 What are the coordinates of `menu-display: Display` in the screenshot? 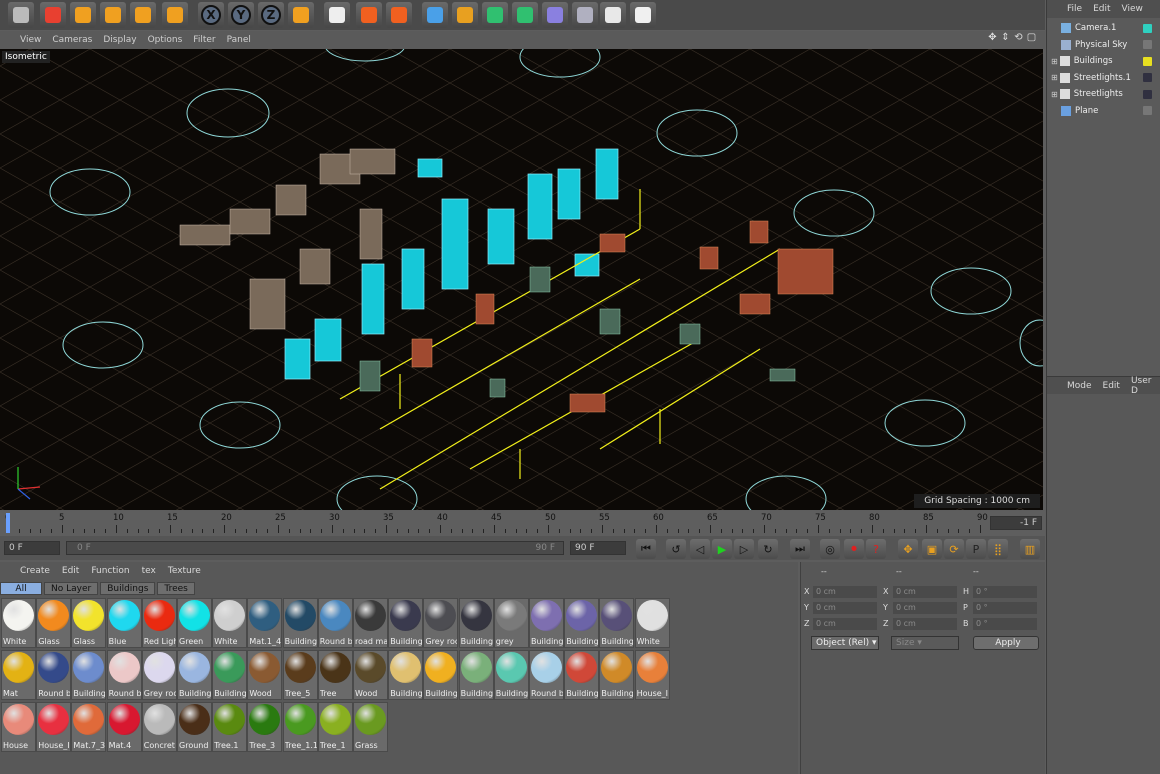 It's located at (119, 40).